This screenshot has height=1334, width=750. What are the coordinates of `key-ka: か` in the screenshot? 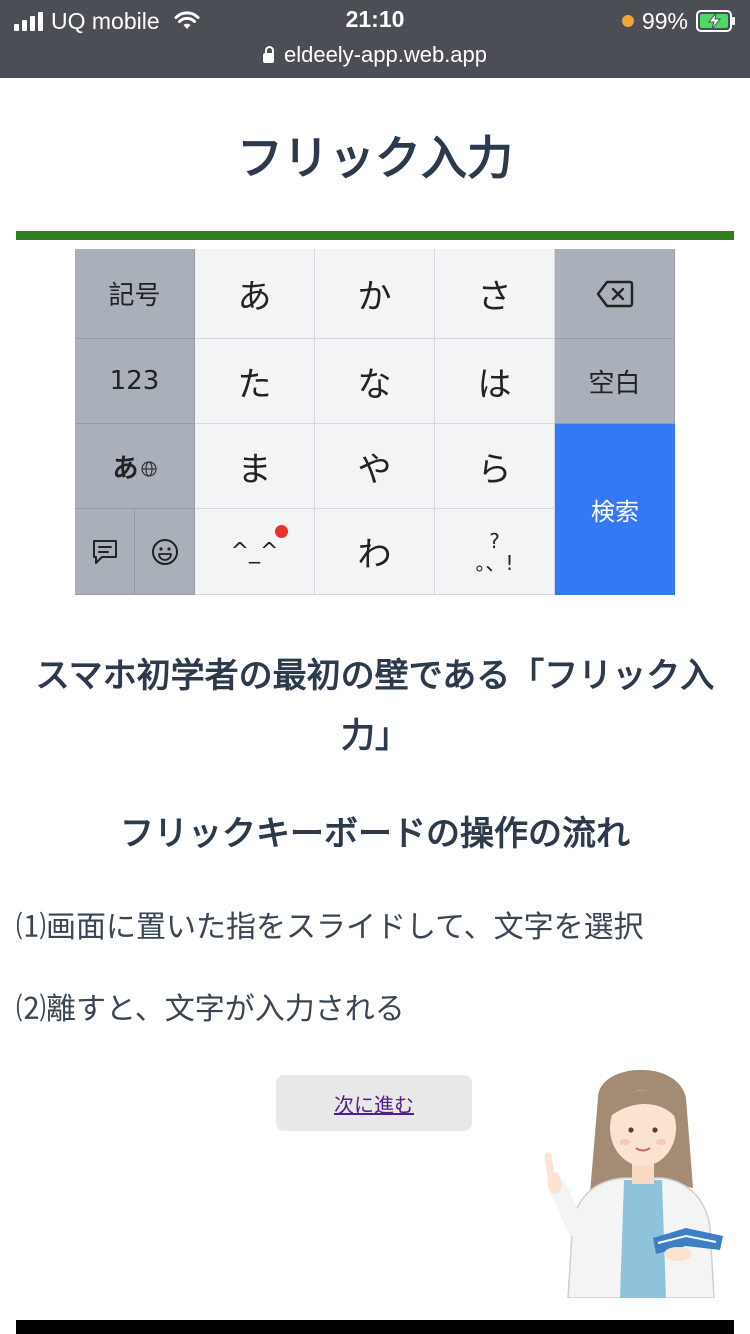 It's located at (375, 294).